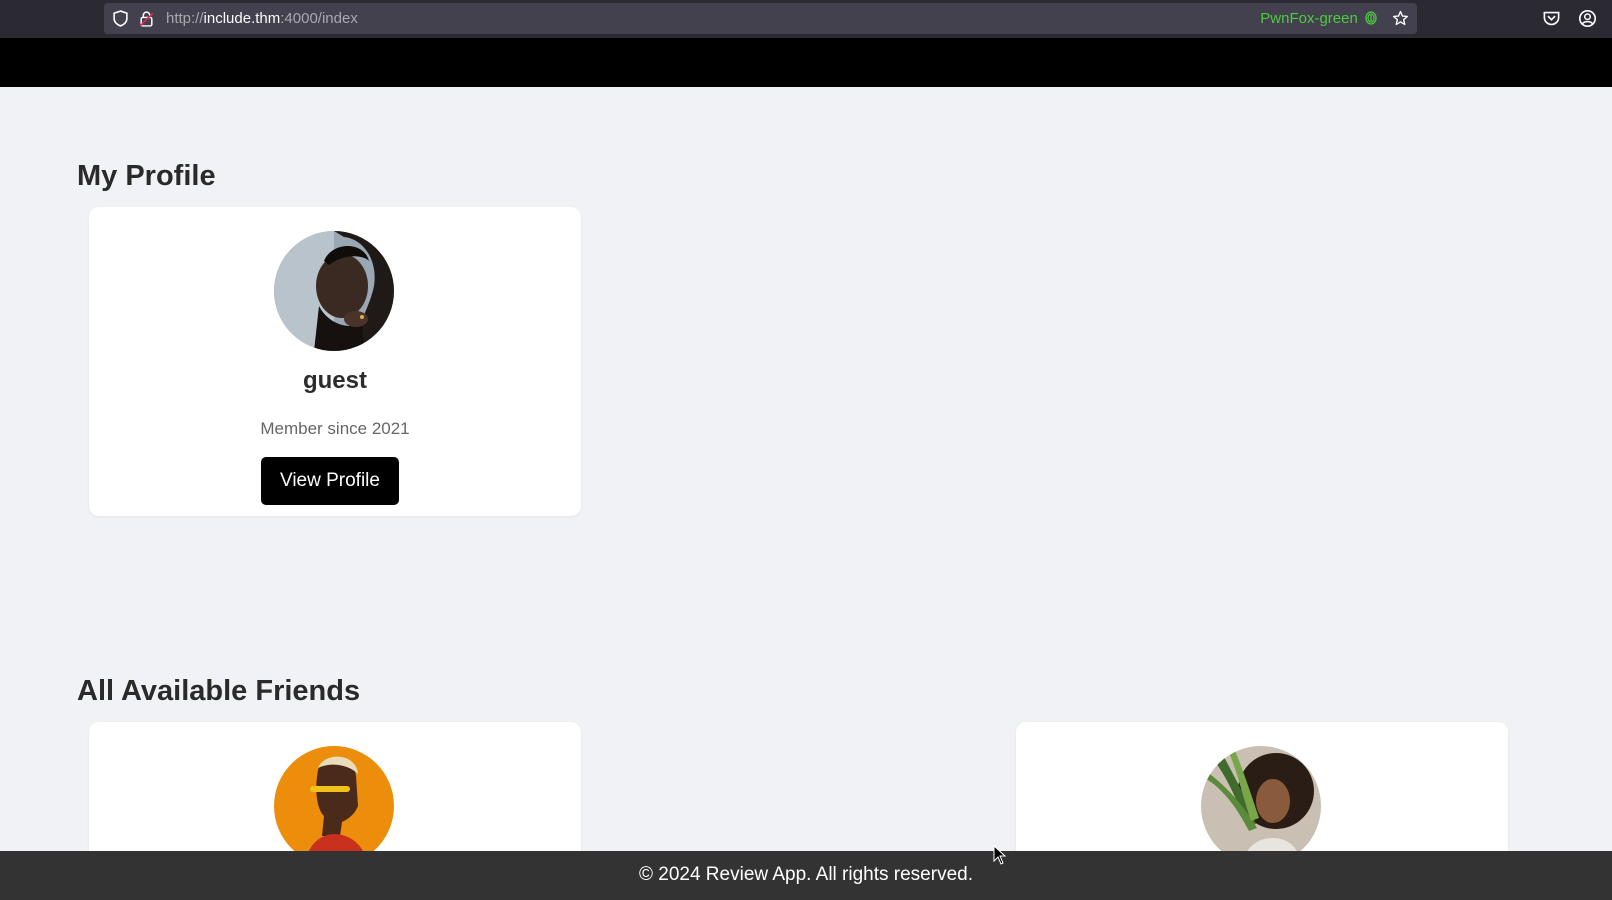  I want to click on profile-card: guest Member since 2021 View Profile, so click(335, 361).